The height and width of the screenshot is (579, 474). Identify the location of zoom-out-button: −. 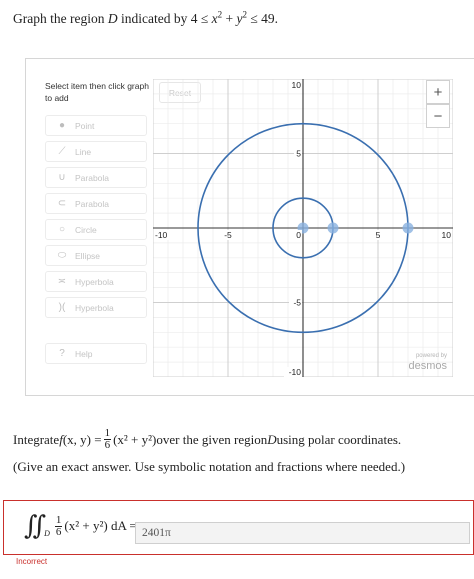
(438, 116).